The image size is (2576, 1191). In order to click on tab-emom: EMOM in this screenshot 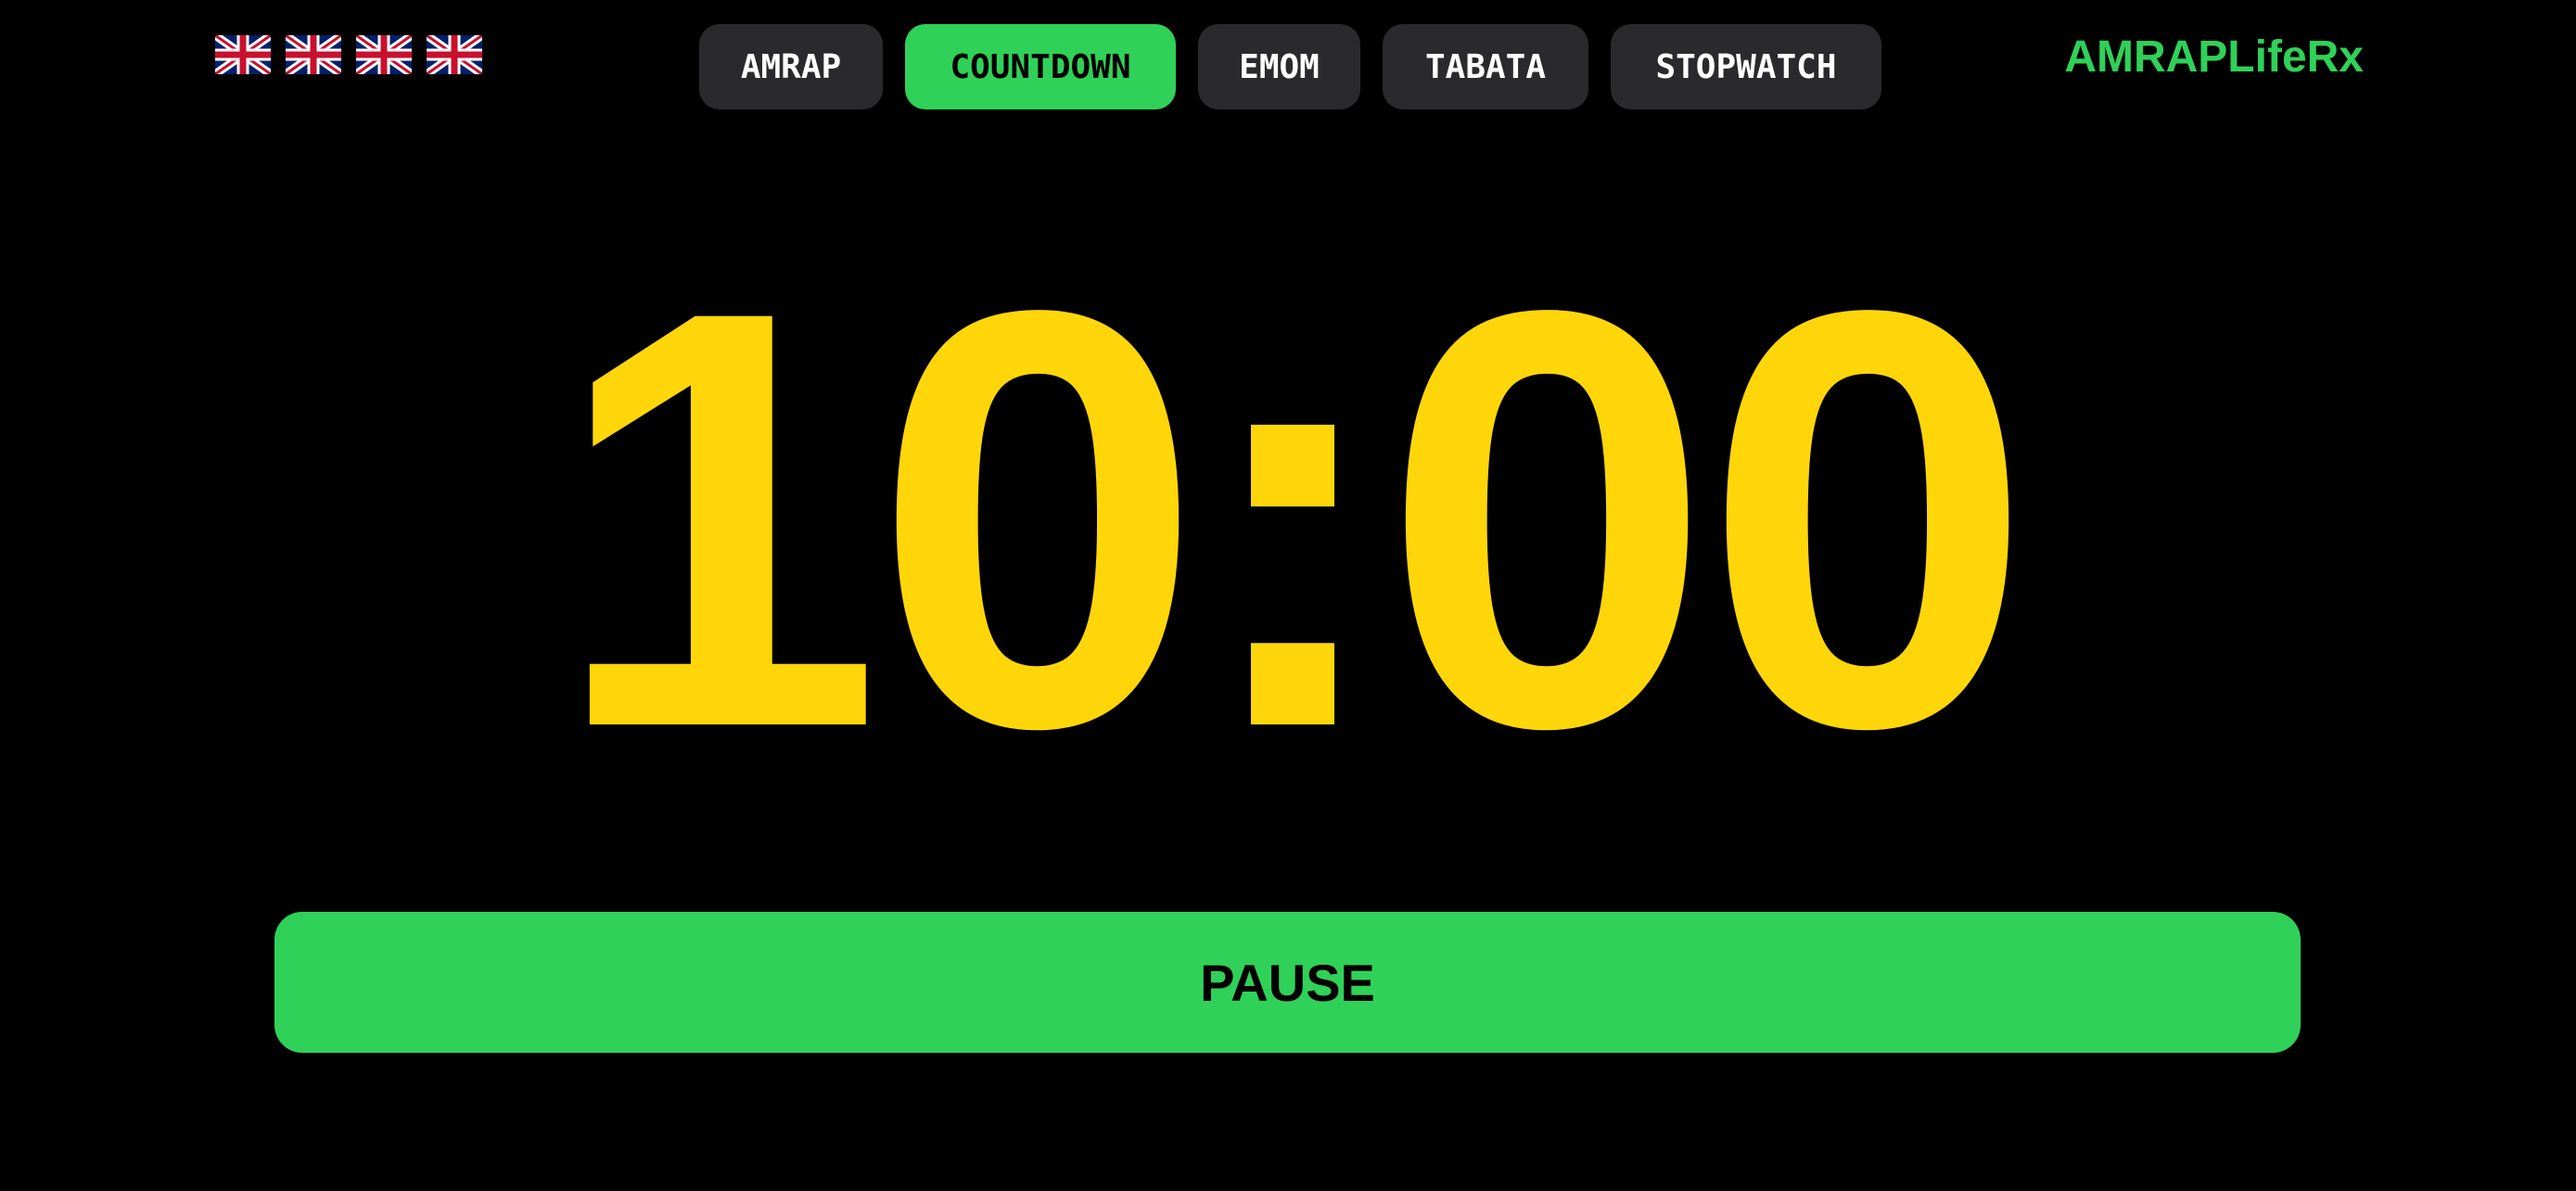, I will do `click(1279, 66)`.